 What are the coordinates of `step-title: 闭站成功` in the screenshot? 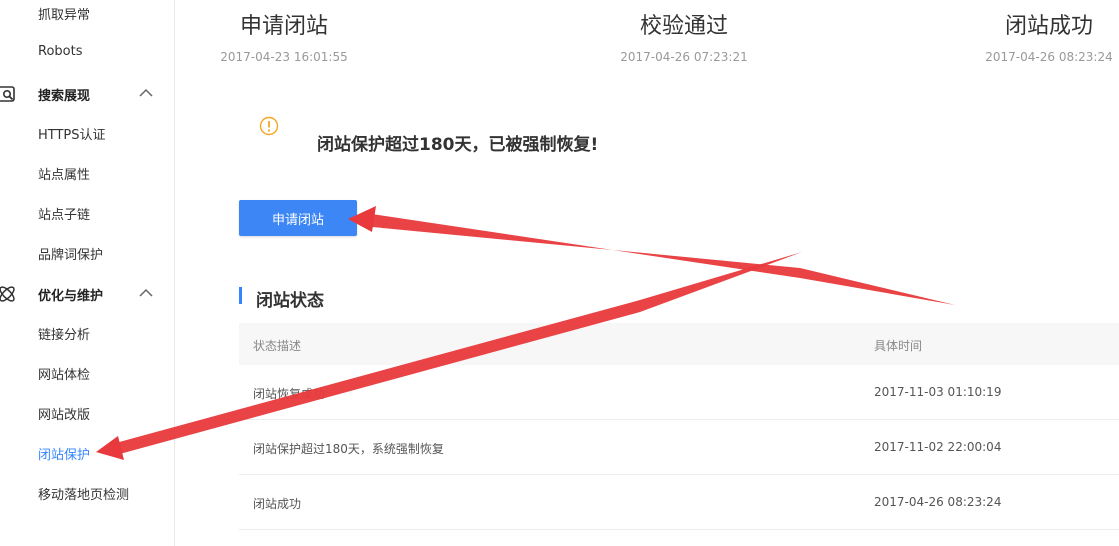 It's located at (1048, 26).